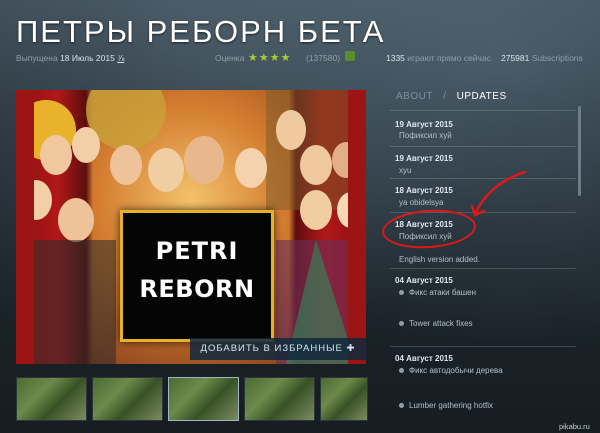 The height and width of the screenshot is (433, 600). What do you see at coordinates (197, 276) in the screenshot?
I see `petri-reborn-logo: PETRI REBORN` at bounding box center [197, 276].